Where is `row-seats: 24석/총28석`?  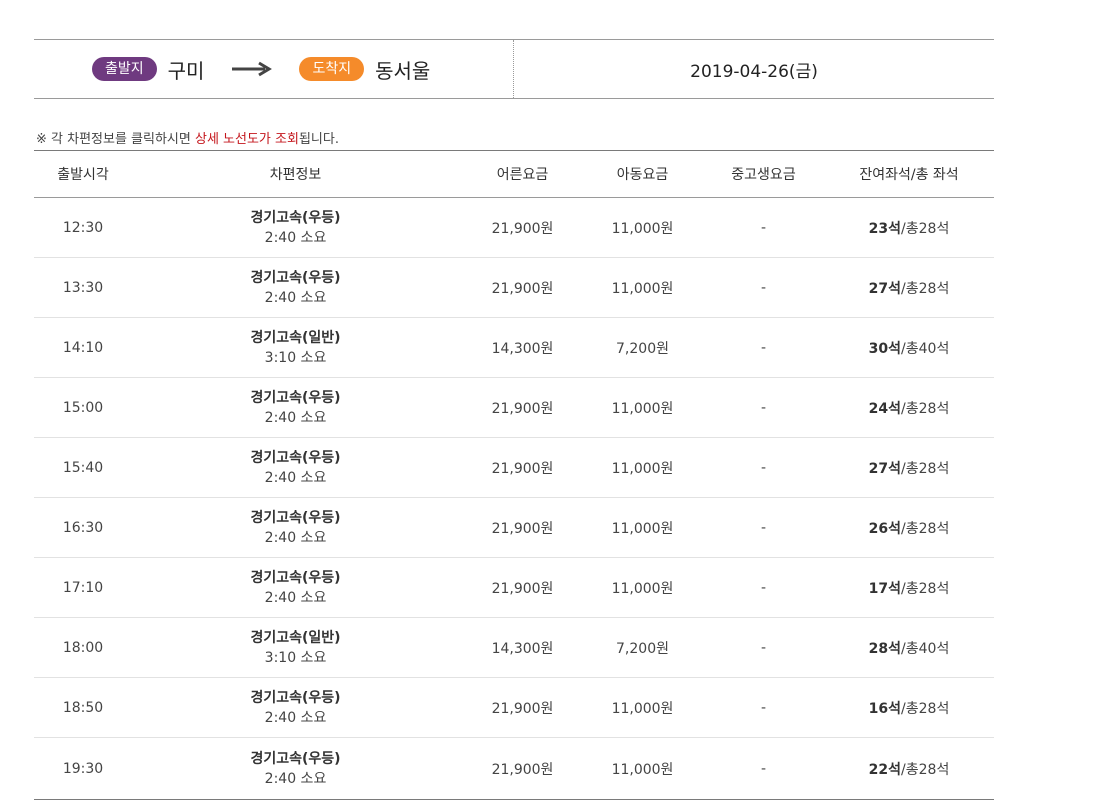 row-seats: 24석/총28석 is located at coordinates (909, 408).